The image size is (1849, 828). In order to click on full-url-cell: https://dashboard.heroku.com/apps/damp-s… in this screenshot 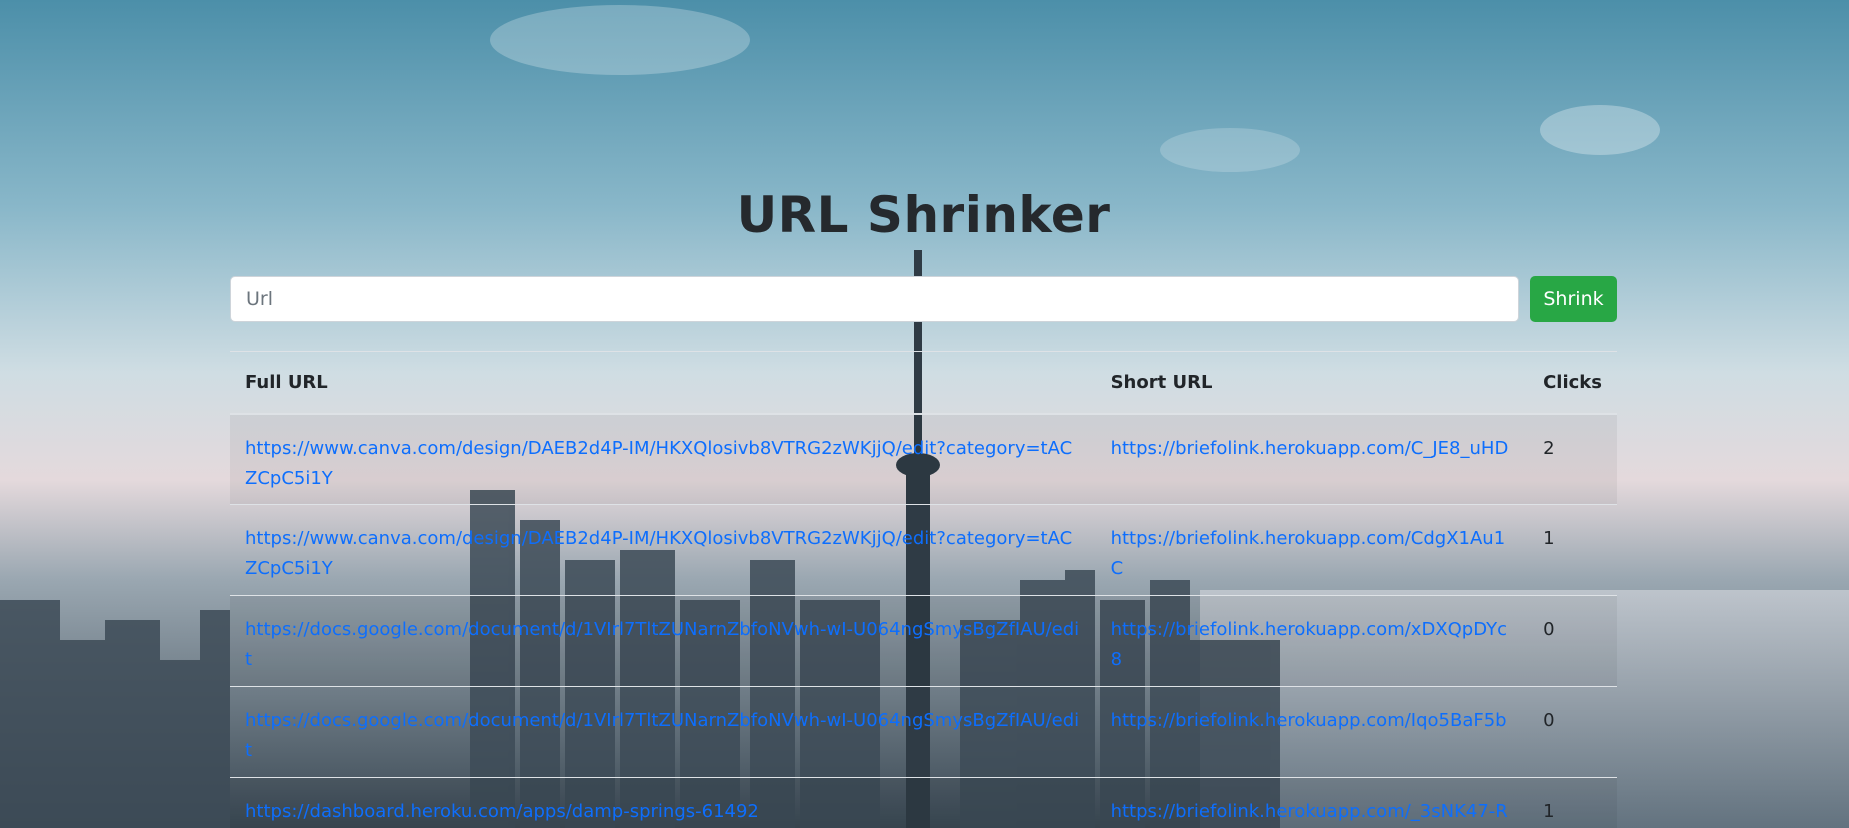, I will do `click(663, 802)`.